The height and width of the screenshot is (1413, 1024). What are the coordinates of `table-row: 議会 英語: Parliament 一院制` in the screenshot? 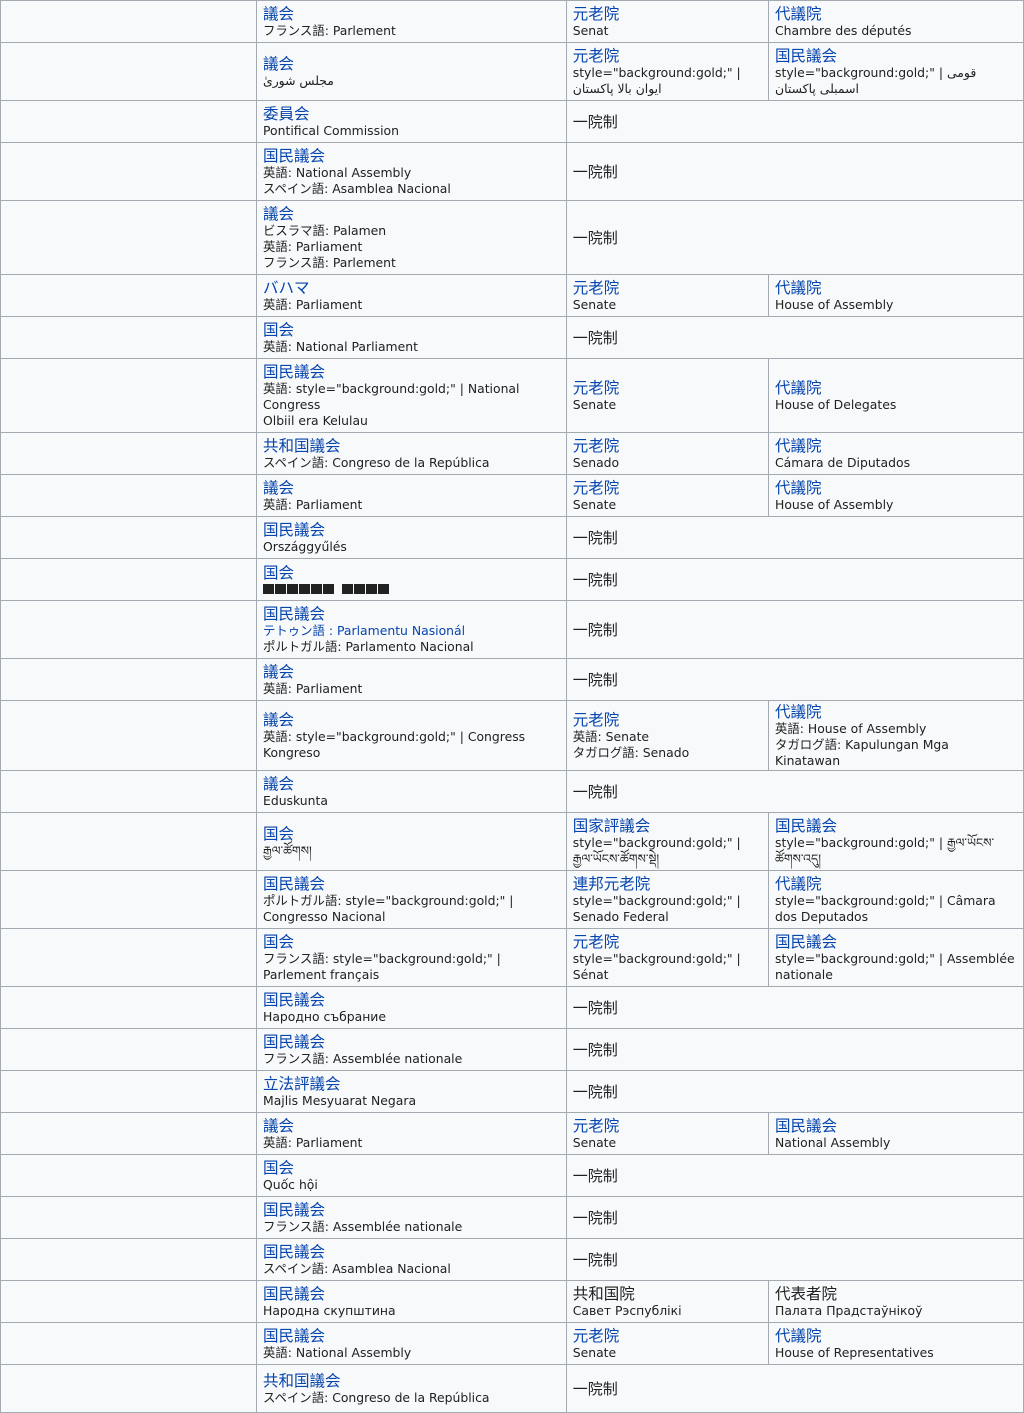 It's located at (512, 679).